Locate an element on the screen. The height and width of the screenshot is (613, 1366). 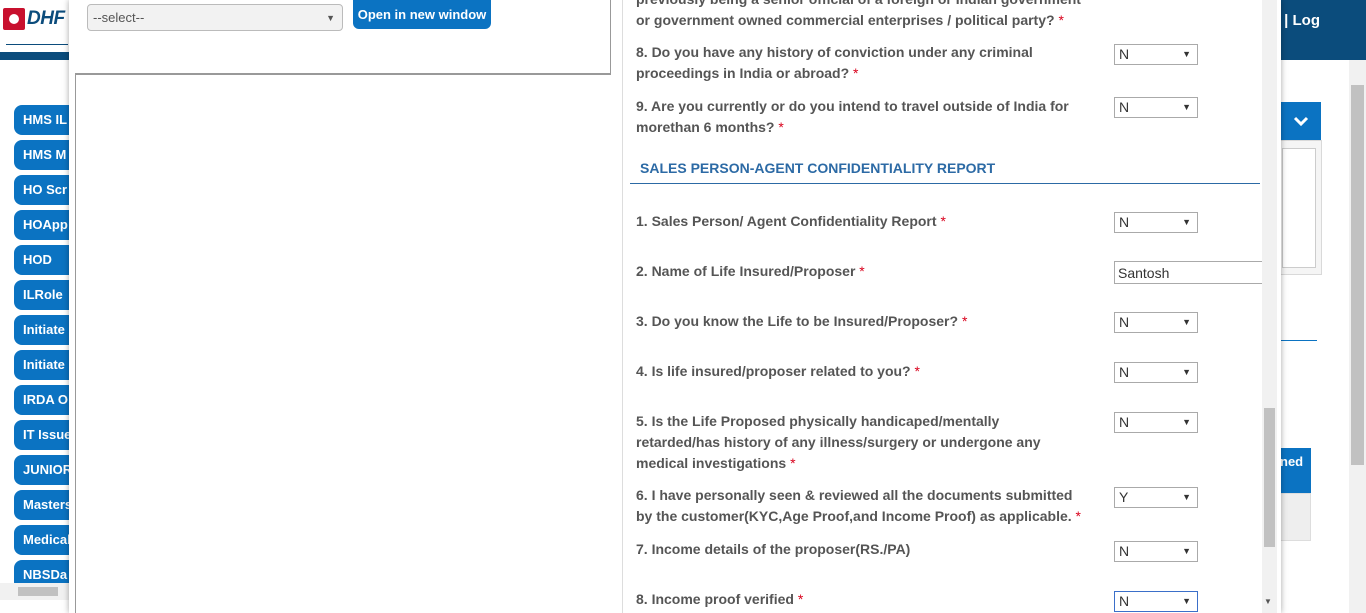
page-scrollbar-thumb is located at coordinates (1357, 275).